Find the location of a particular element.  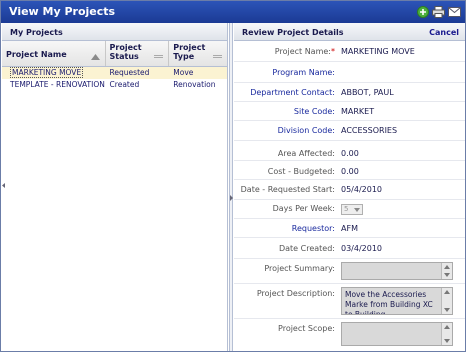

project-name-label: Project Name: is located at coordinates (302, 51).